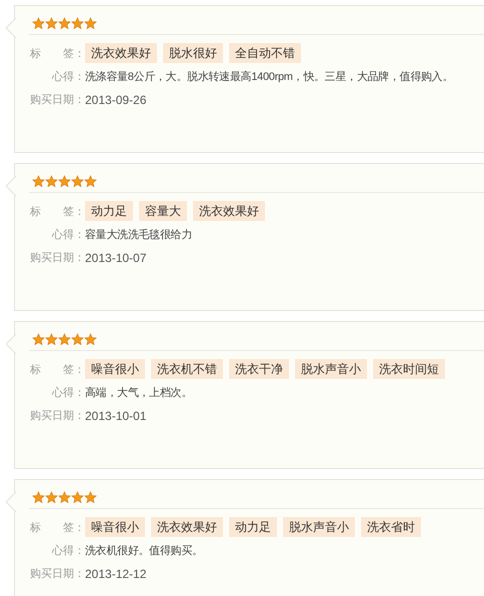 Image resolution: width=484 pixels, height=596 pixels. What do you see at coordinates (269, 77) in the screenshot?
I see `comment-text: 洗涤容量8公斤，大。脱水转速最高1400rpm，快。三星，大品牌，值得购入。` at bounding box center [269, 77].